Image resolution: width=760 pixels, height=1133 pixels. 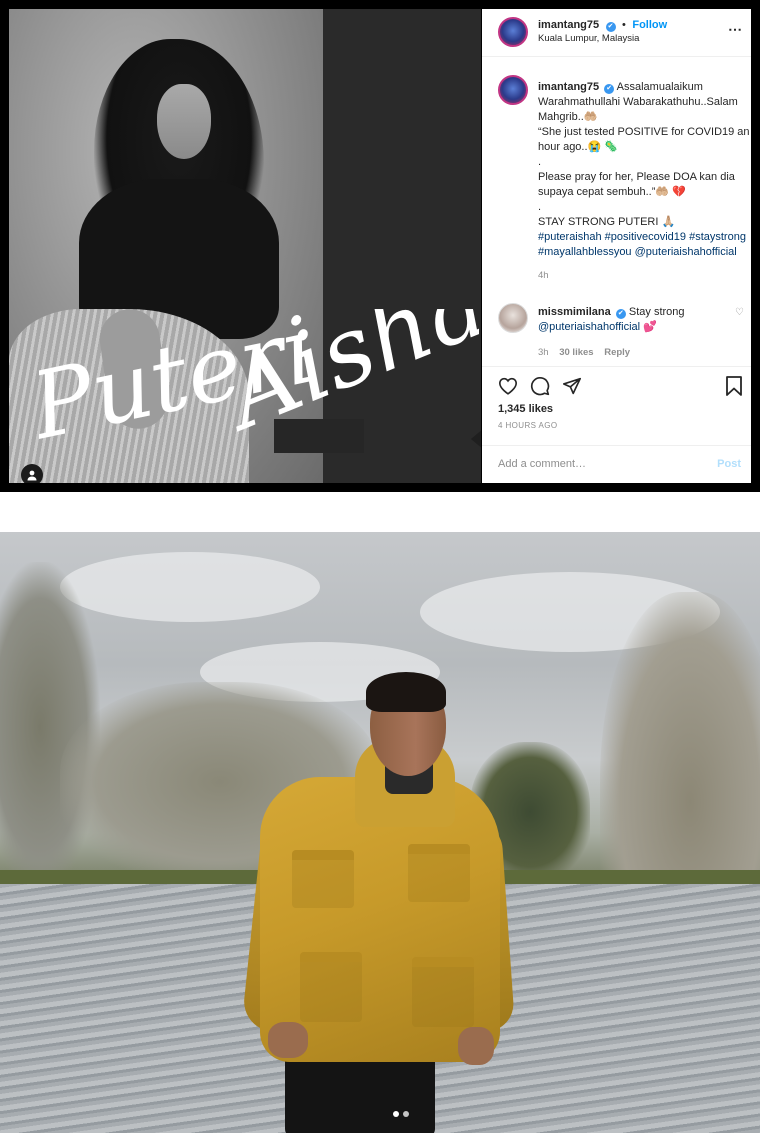 I want to click on caption-line: STAY STRONG PUTERI 🙏🏼, so click(x=607, y=222).